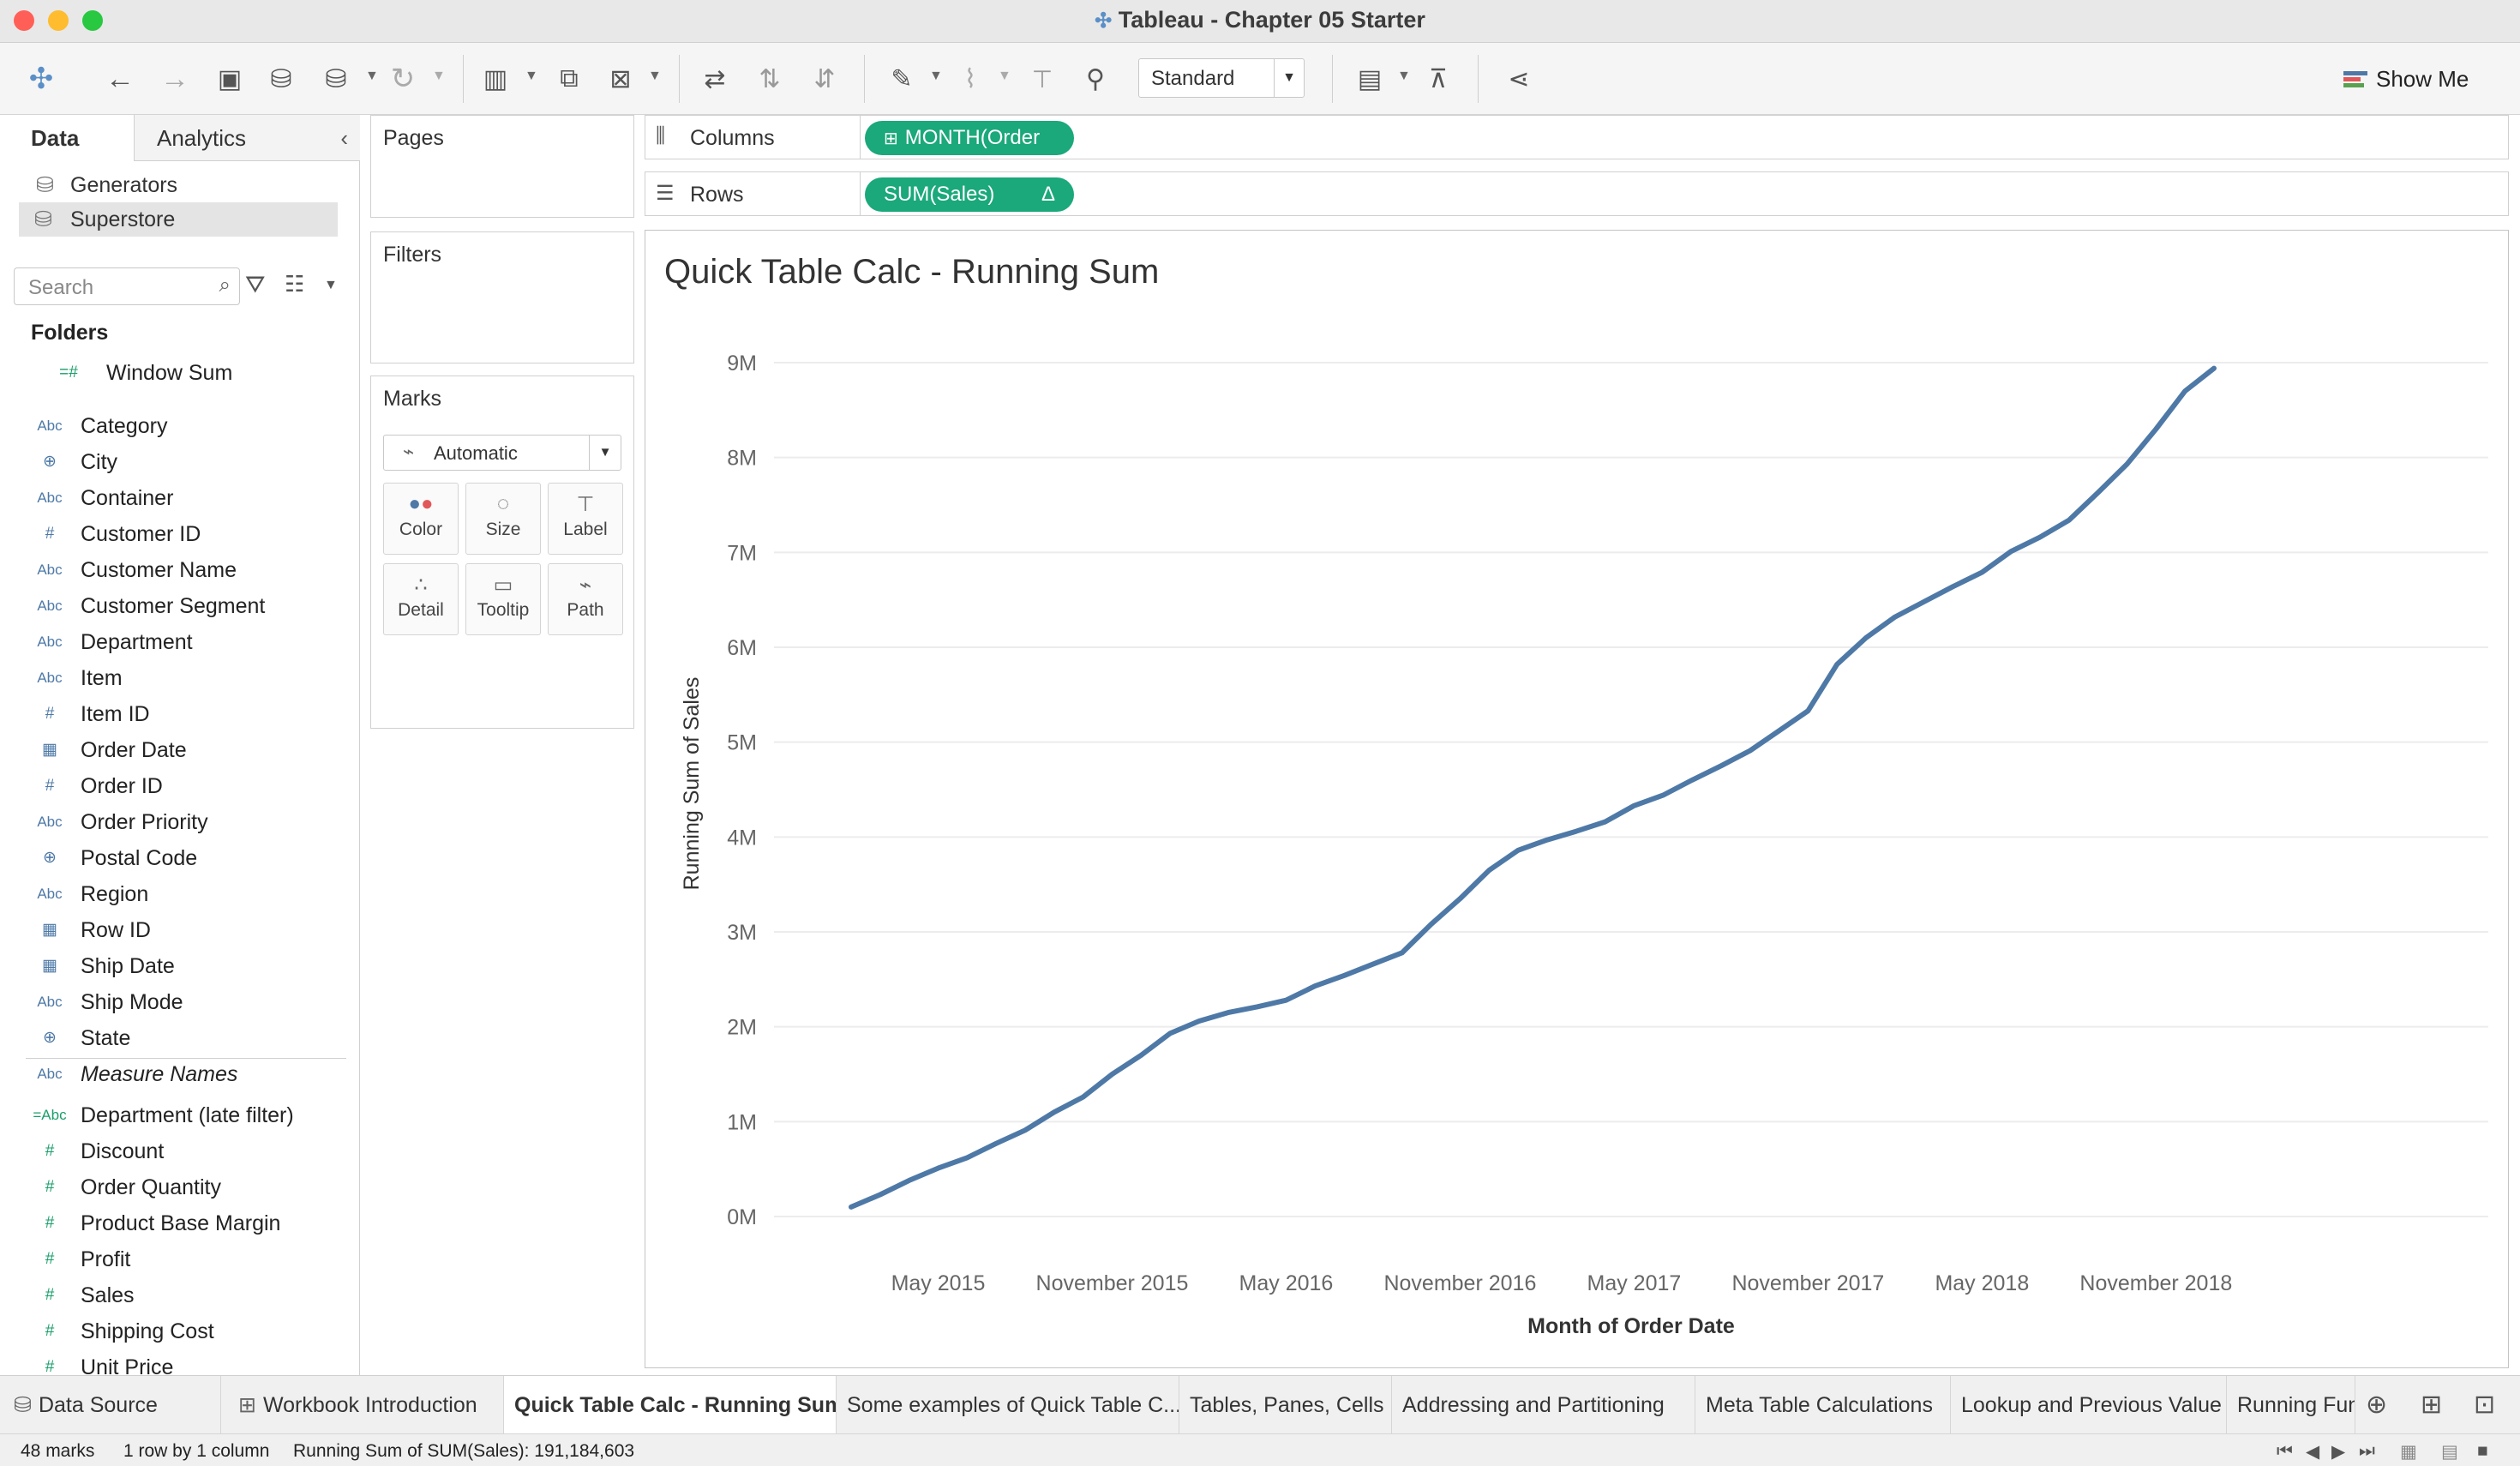 The image size is (2520, 1466). What do you see at coordinates (770, 79) in the screenshot?
I see `sort-ascending-icon: ⇅` at bounding box center [770, 79].